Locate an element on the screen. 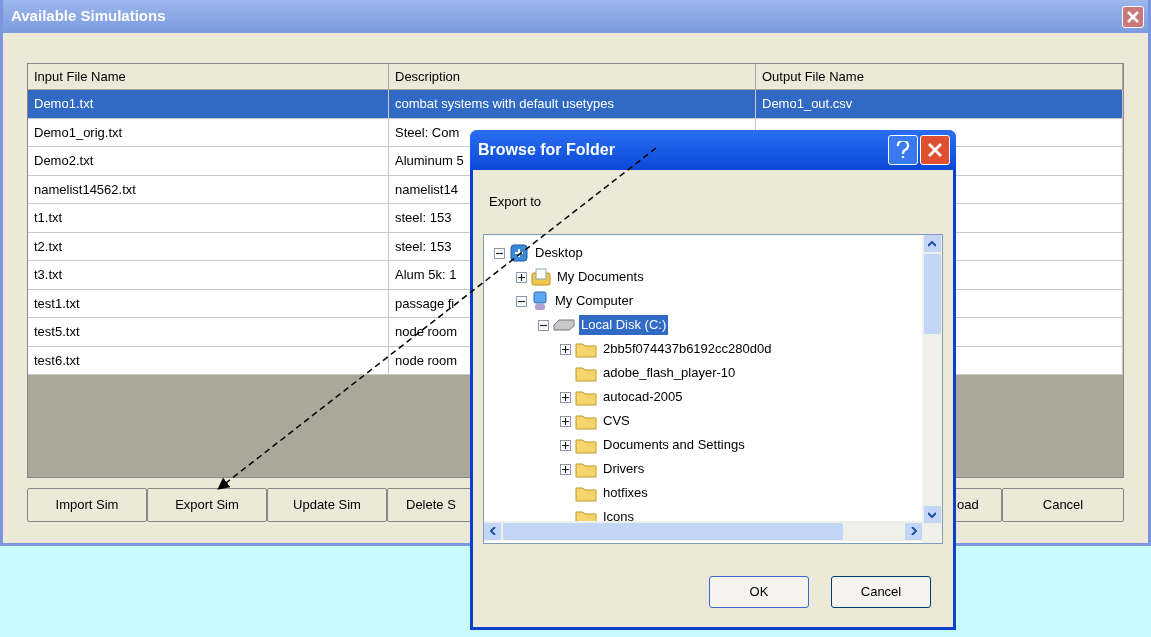 Image resolution: width=1151 pixels, height=637 pixels. table-cell: Demo1_orig.txt is located at coordinates (208, 132).